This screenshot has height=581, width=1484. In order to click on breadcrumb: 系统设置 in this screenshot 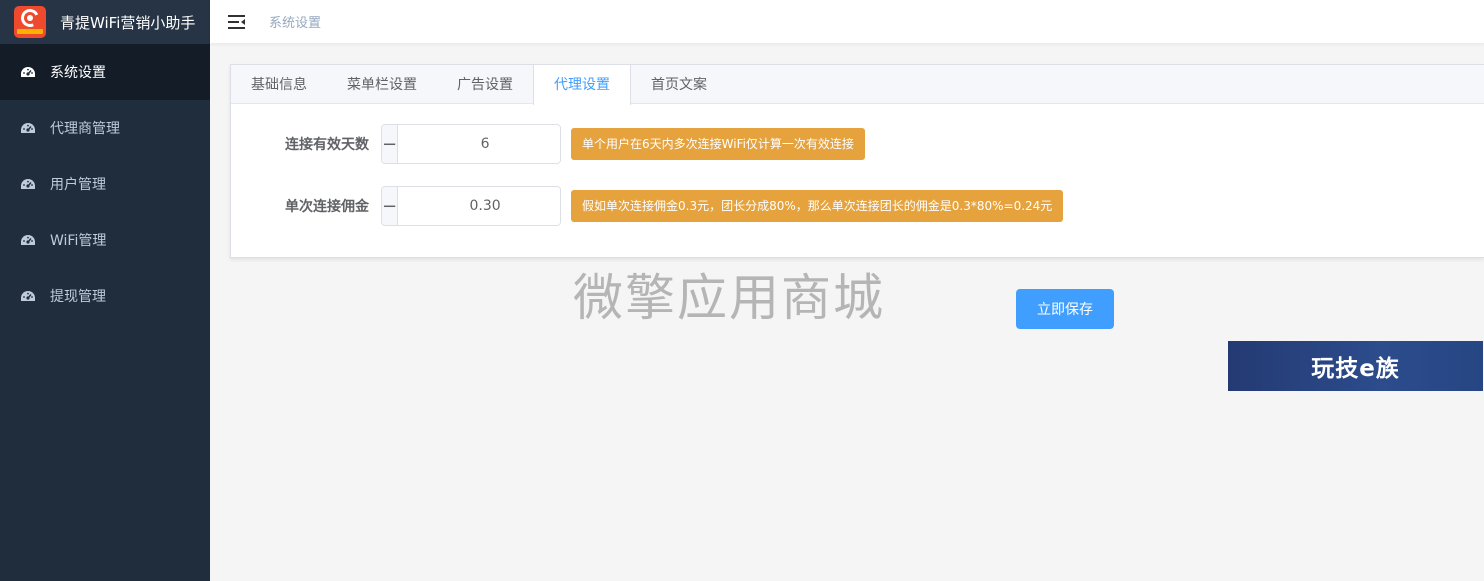, I will do `click(295, 21)`.